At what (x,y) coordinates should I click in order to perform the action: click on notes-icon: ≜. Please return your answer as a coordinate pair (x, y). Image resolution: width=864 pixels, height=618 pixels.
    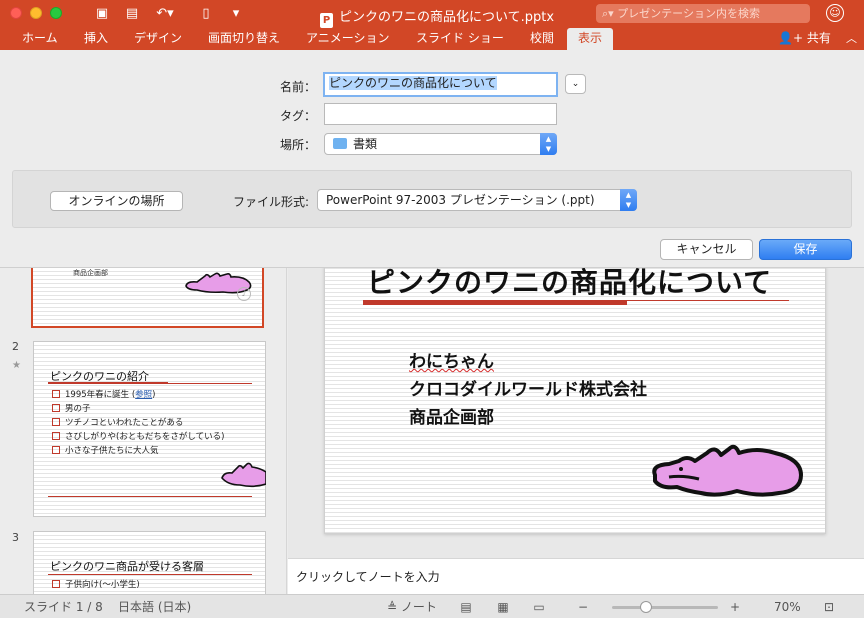
    Looking at the image, I should click on (394, 607).